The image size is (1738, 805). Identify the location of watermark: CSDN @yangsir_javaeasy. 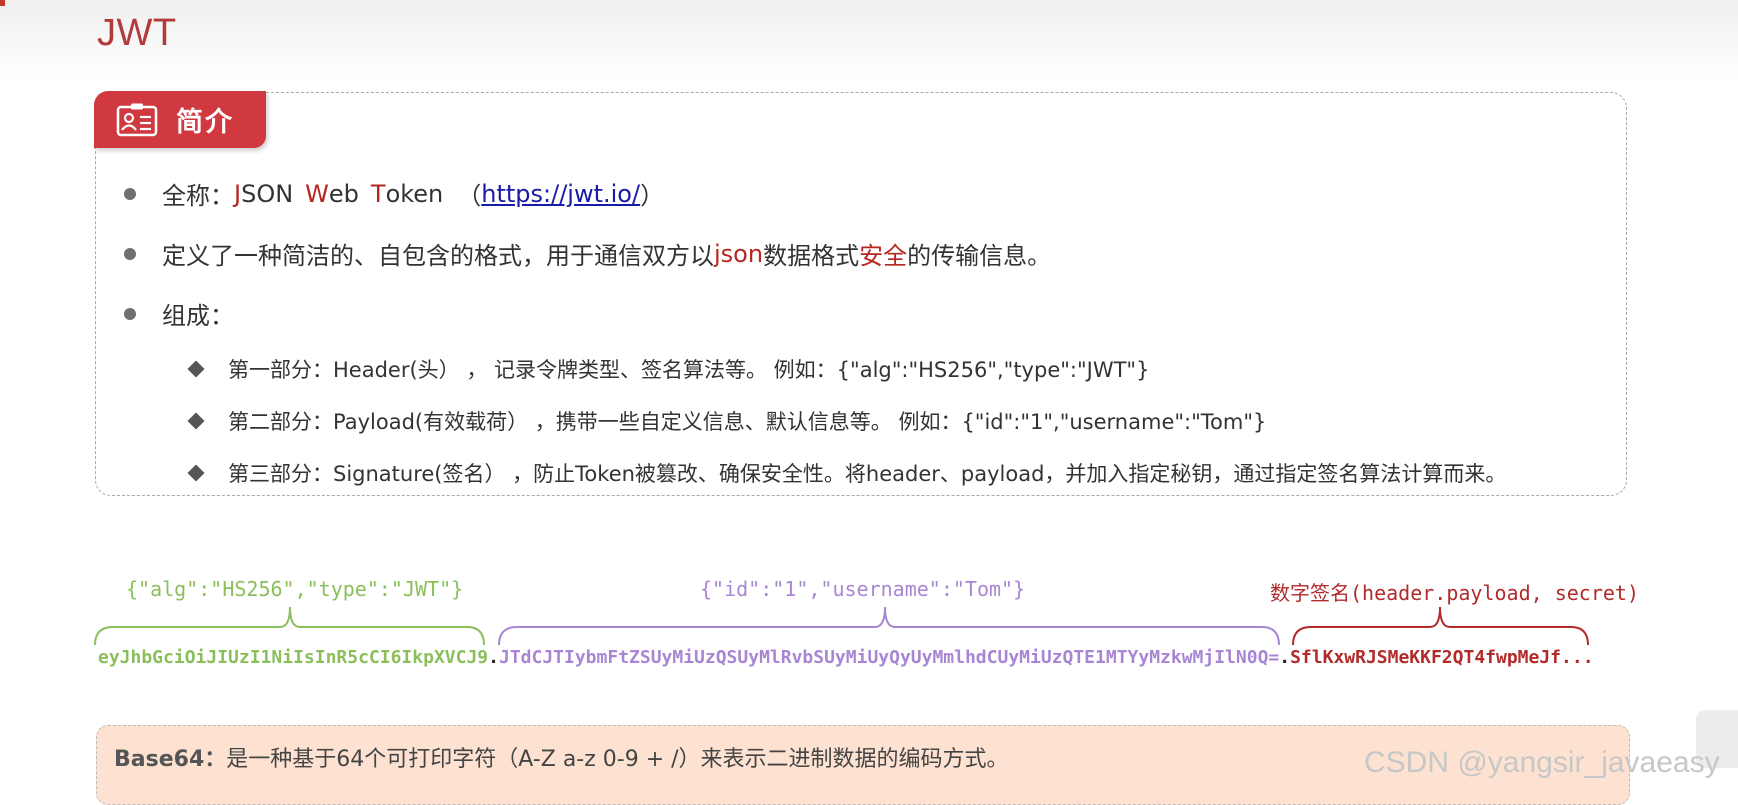
(1542, 762).